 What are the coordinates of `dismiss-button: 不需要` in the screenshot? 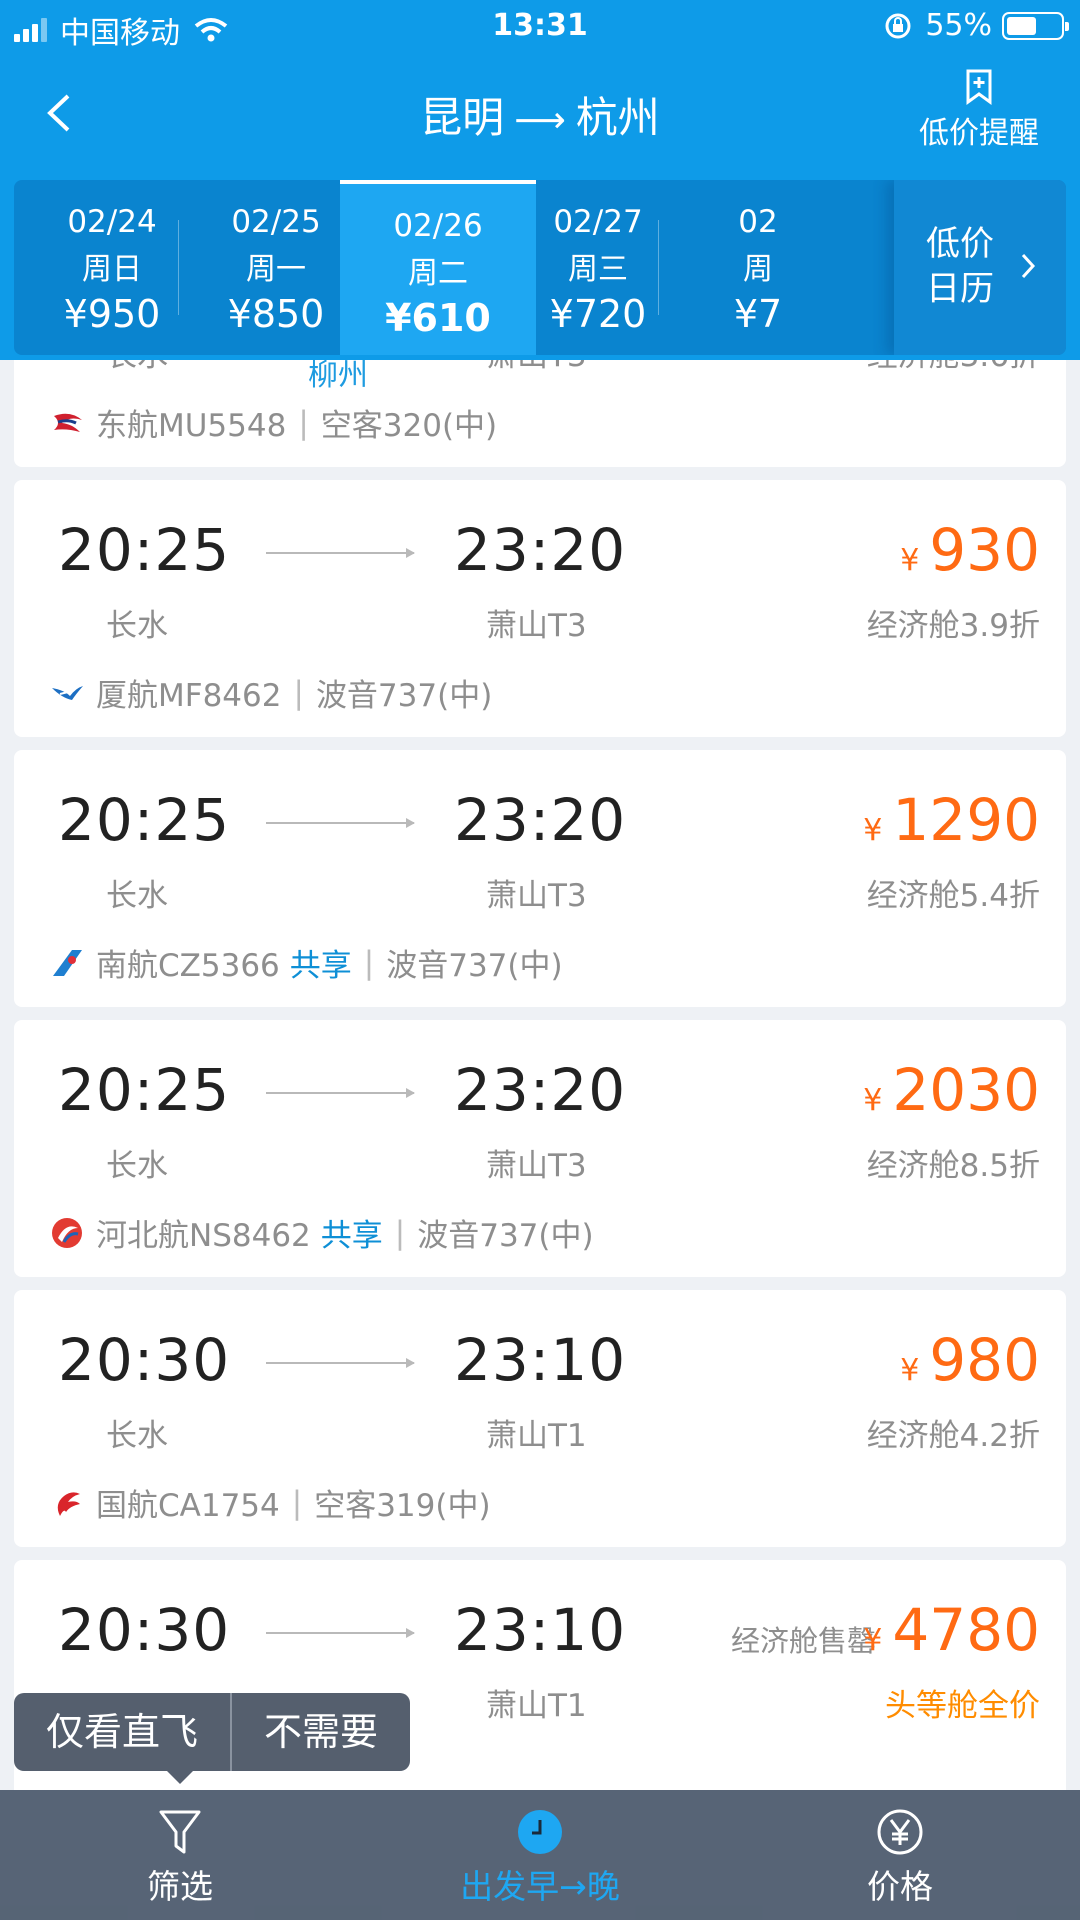 It's located at (321, 1732).